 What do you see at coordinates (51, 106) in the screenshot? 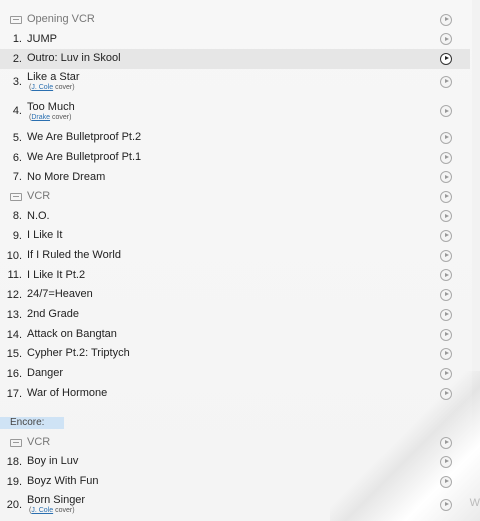
I see `track-title: Too Much` at bounding box center [51, 106].